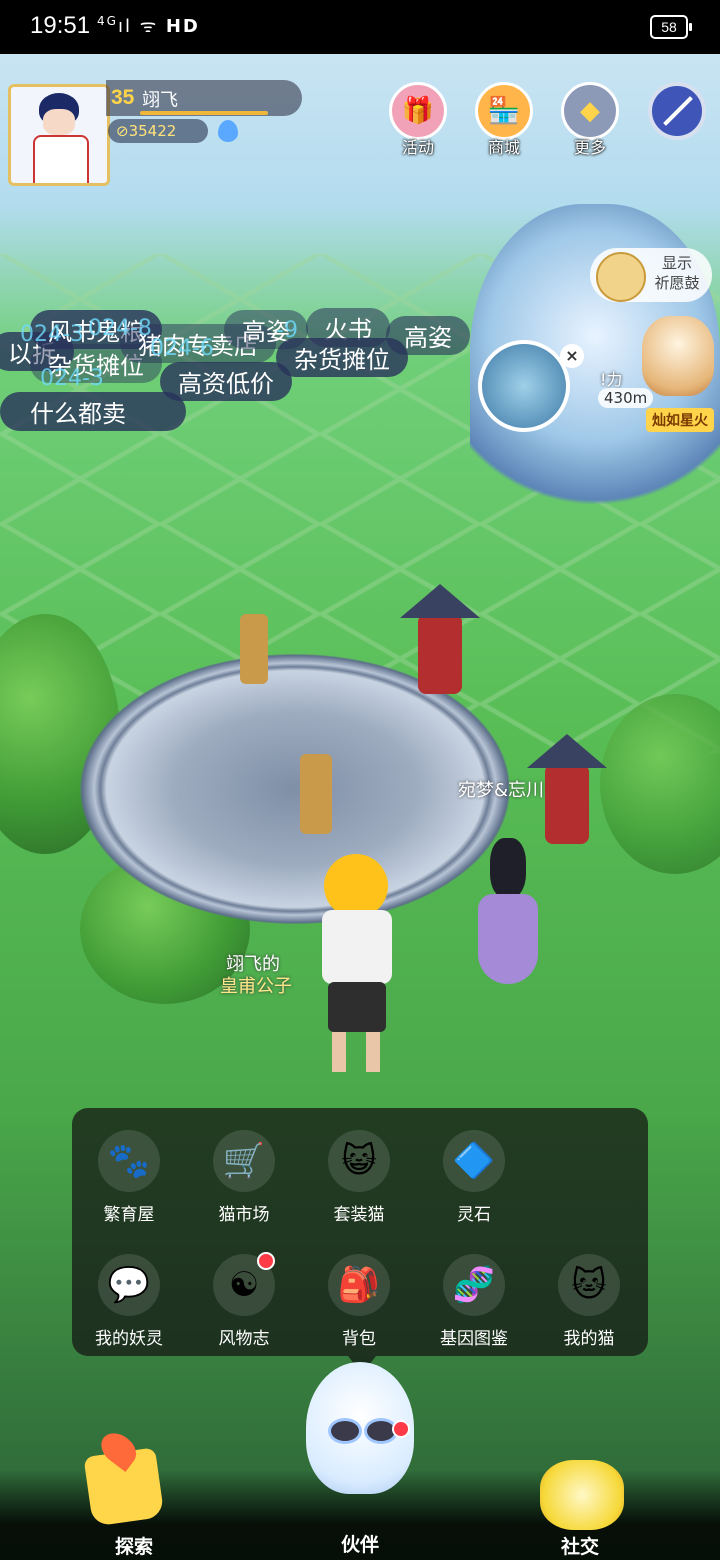 Image resolution: width=720 pixels, height=1560 pixels. I want to click on menu-item-label: 我的猫, so click(589, 1339).